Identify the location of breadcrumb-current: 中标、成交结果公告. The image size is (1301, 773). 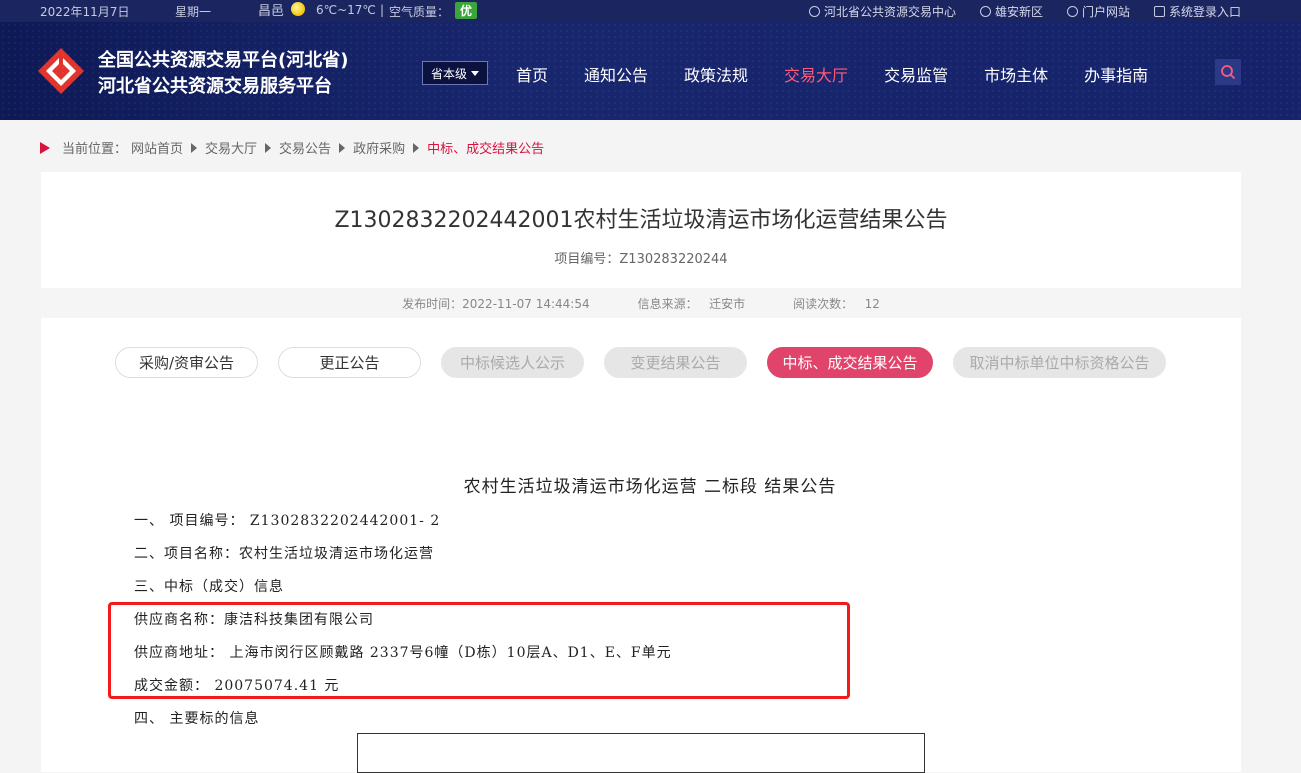
(486, 149).